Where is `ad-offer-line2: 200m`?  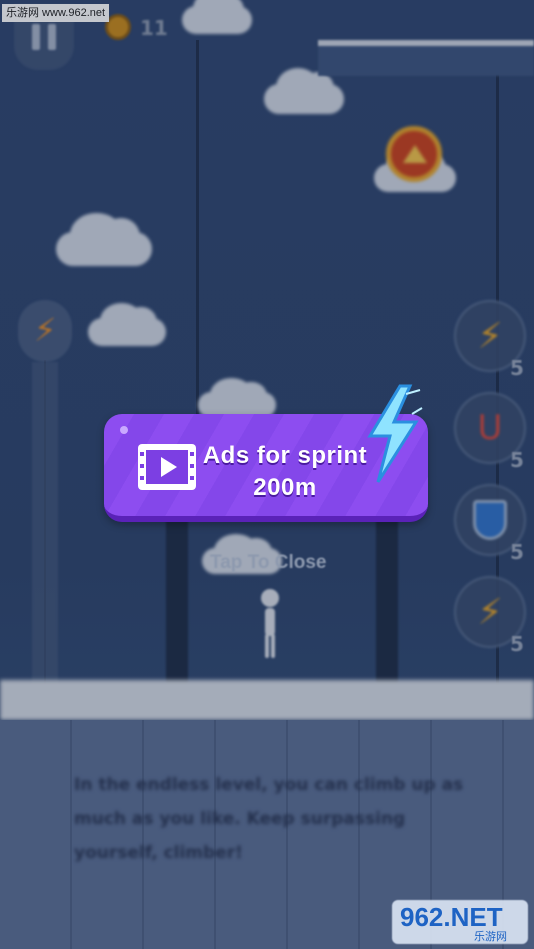
ad-offer-line2: 200m is located at coordinates (285, 487).